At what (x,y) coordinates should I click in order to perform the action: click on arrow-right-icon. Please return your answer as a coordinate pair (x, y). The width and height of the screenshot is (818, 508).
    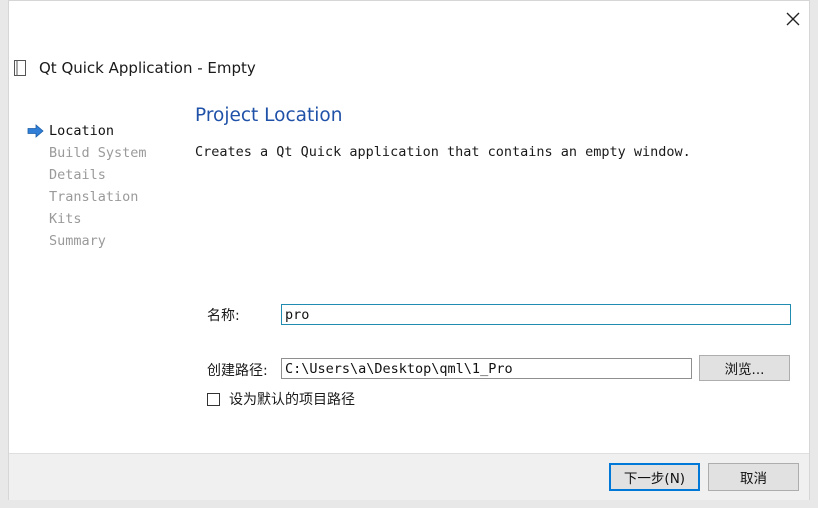
    Looking at the image, I should click on (35, 131).